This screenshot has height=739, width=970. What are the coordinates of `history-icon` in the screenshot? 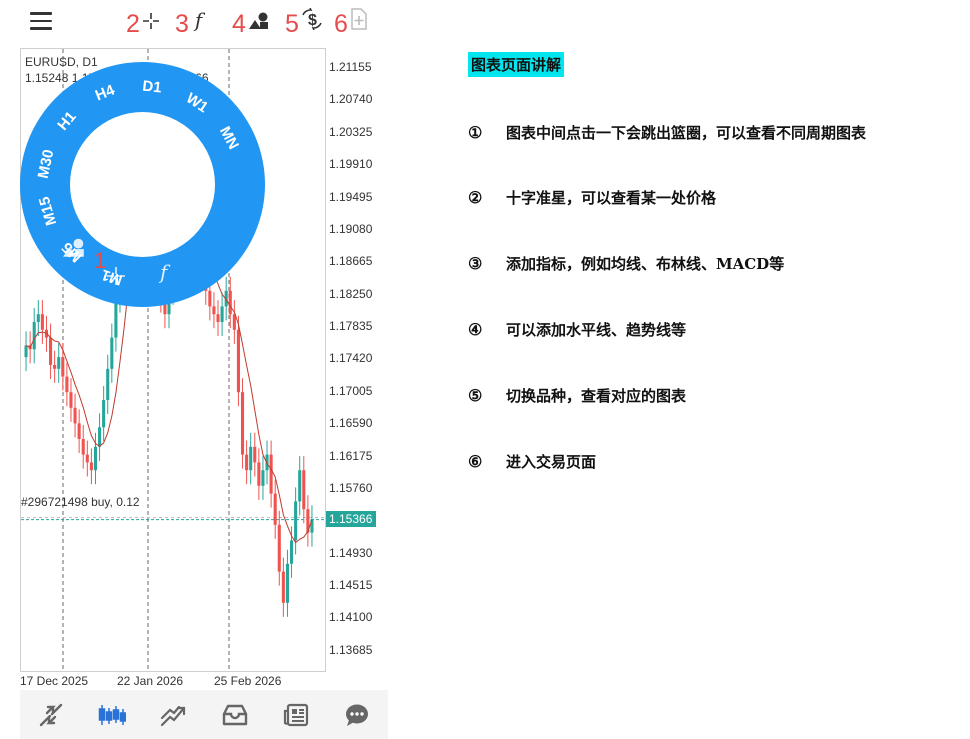 It's located at (234, 714).